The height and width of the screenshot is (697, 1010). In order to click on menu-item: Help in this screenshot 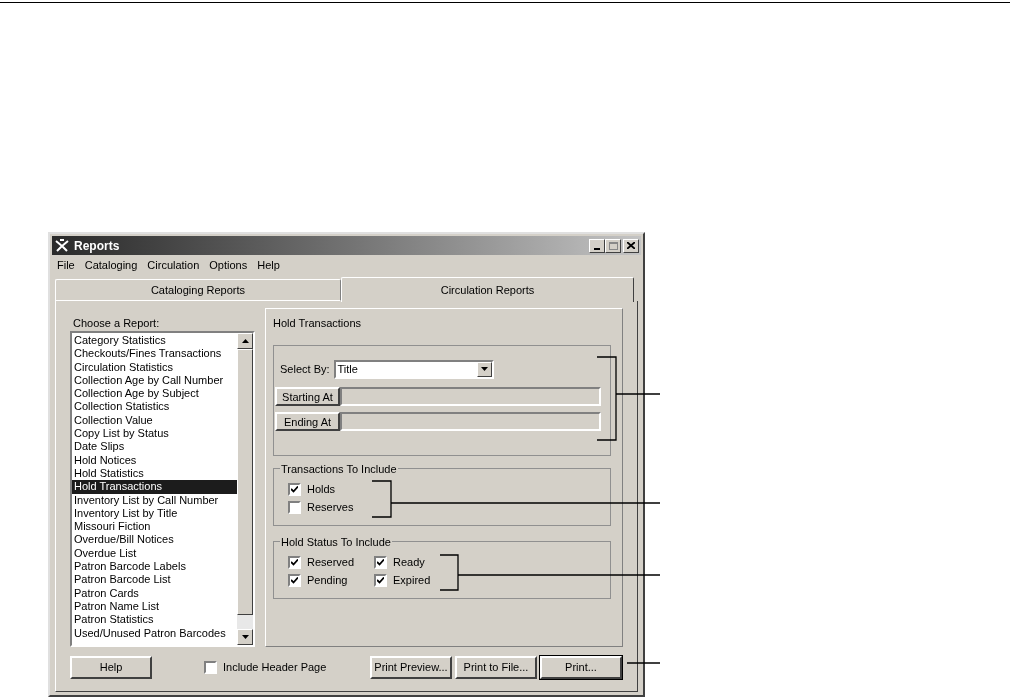, I will do `click(268, 265)`.